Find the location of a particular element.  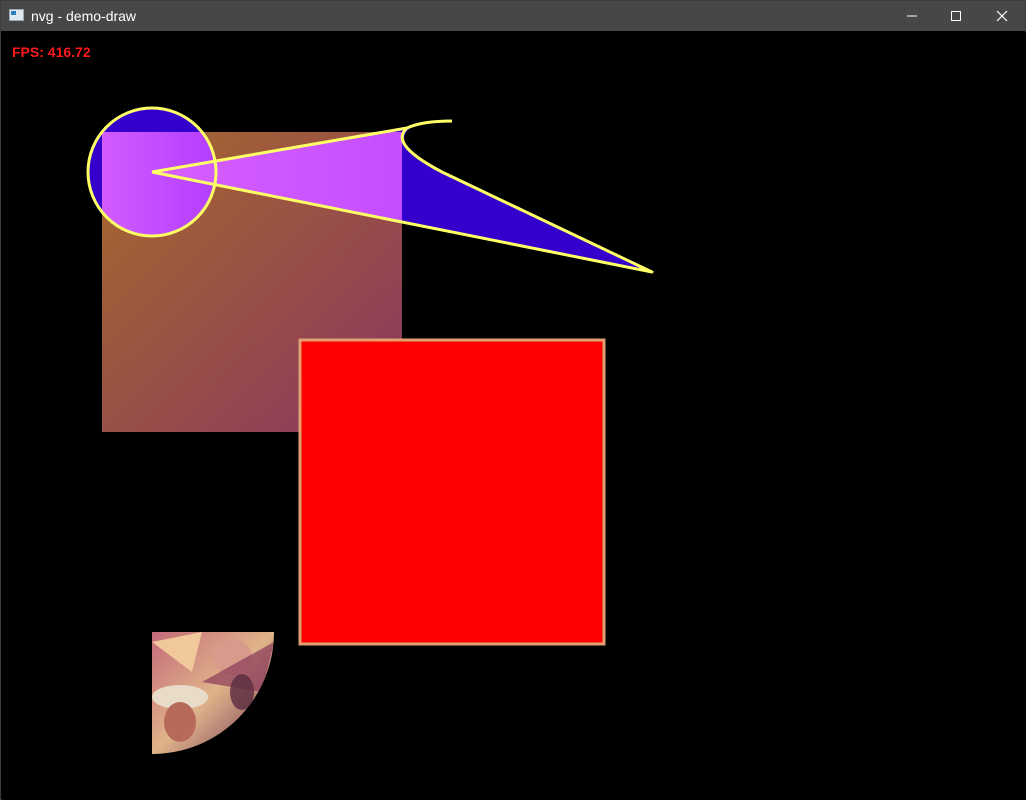

fps-counter: FPS: 416.72 is located at coordinates (51, 52).